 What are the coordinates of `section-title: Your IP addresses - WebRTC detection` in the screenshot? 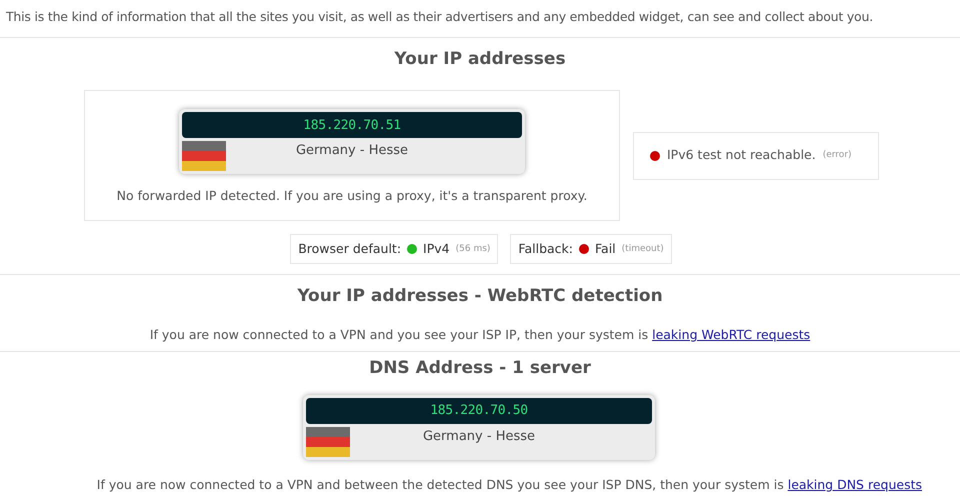 It's located at (480, 296).